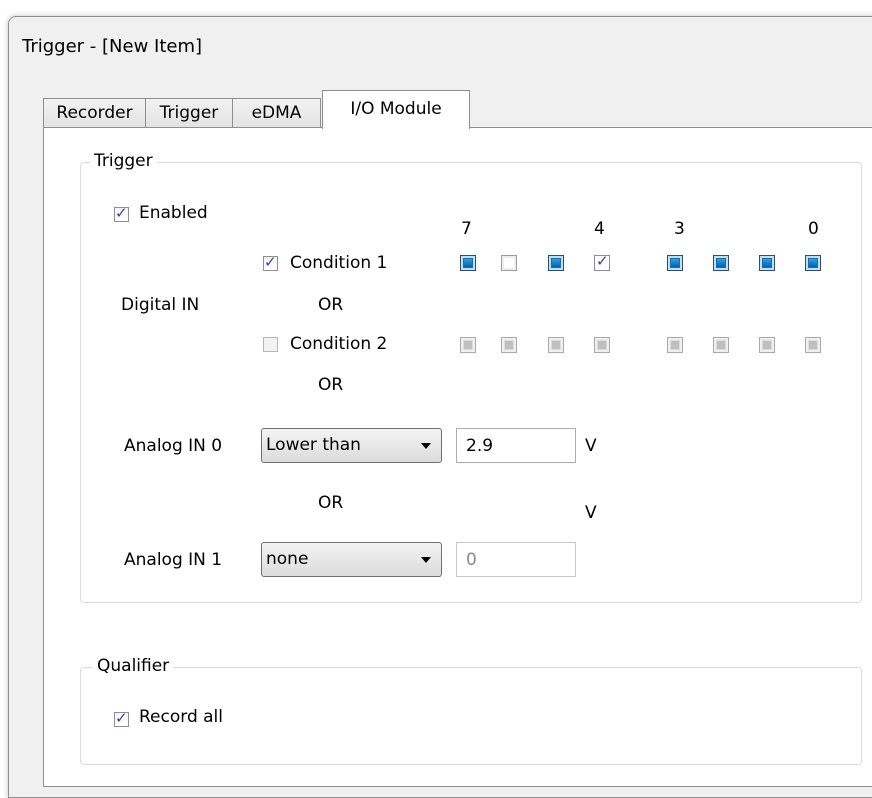 The height and width of the screenshot is (798, 872). Describe the element at coordinates (287, 559) in the screenshot. I see `analog-in-1-mode-value: none` at that location.